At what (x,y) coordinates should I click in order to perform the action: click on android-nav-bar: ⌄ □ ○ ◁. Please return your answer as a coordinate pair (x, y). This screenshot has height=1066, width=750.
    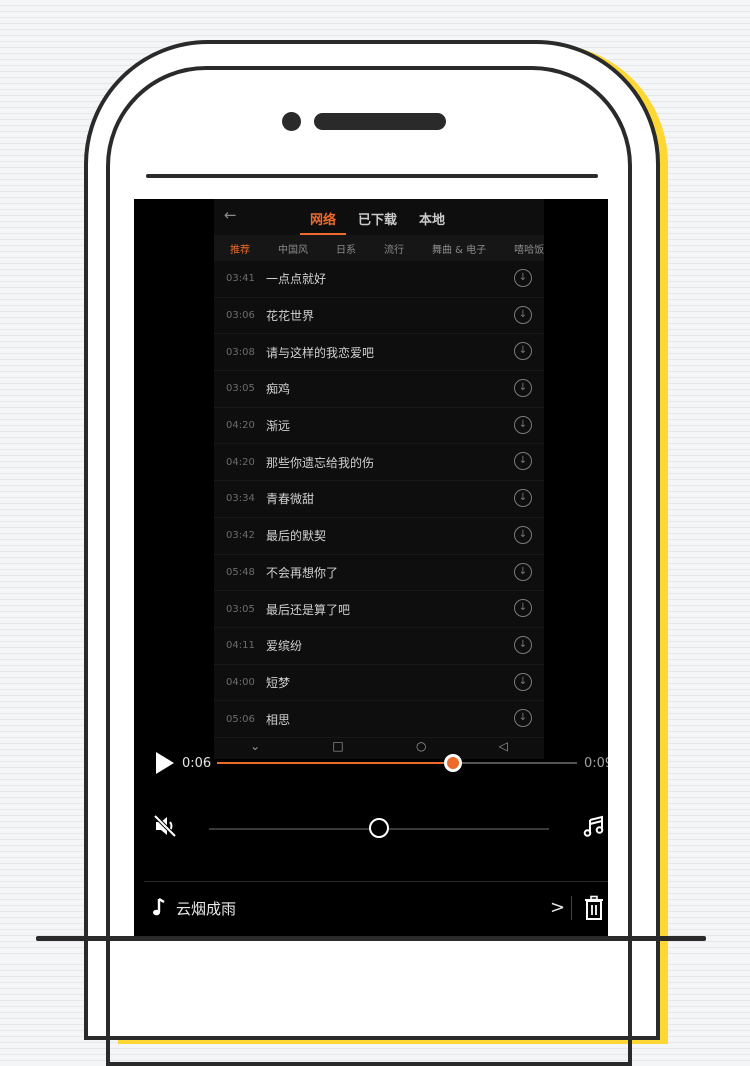
    Looking at the image, I should click on (379, 746).